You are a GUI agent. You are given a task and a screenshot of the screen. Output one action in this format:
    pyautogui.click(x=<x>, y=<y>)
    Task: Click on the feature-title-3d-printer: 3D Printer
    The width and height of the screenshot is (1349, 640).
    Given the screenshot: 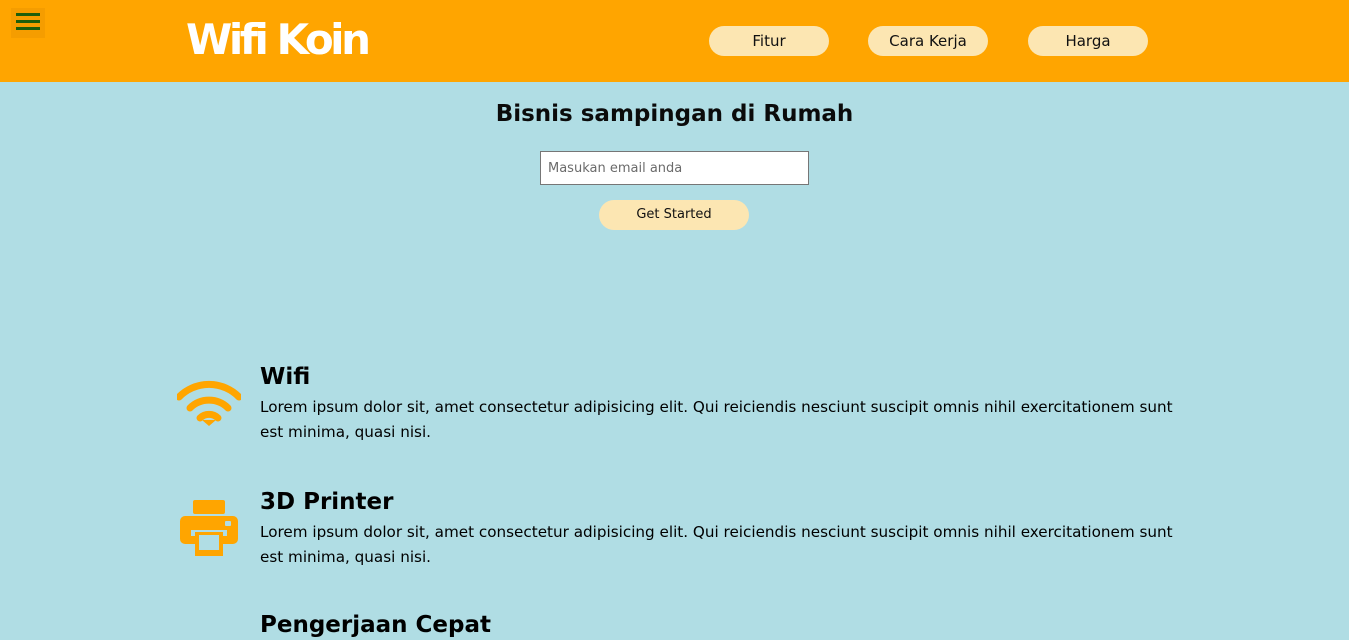 What is the action you would take?
    pyautogui.click(x=327, y=502)
    